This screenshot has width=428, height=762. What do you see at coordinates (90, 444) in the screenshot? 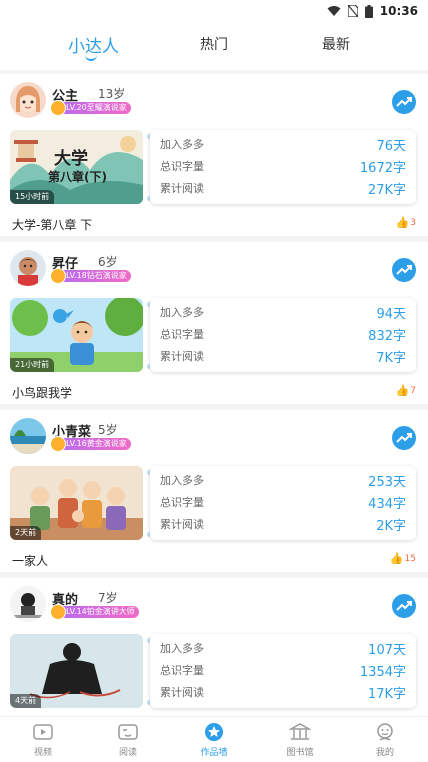
I see `level-badge: LV.16黄金演说家` at bounding box center [90, 444].